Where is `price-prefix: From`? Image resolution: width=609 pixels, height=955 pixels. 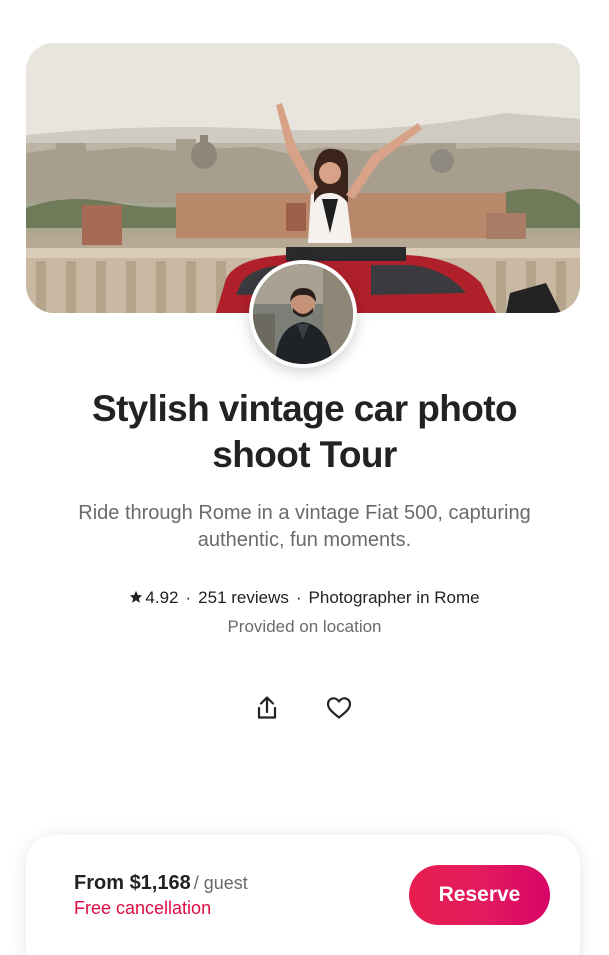
price-prefix: From is located at coordinates (99, 883).